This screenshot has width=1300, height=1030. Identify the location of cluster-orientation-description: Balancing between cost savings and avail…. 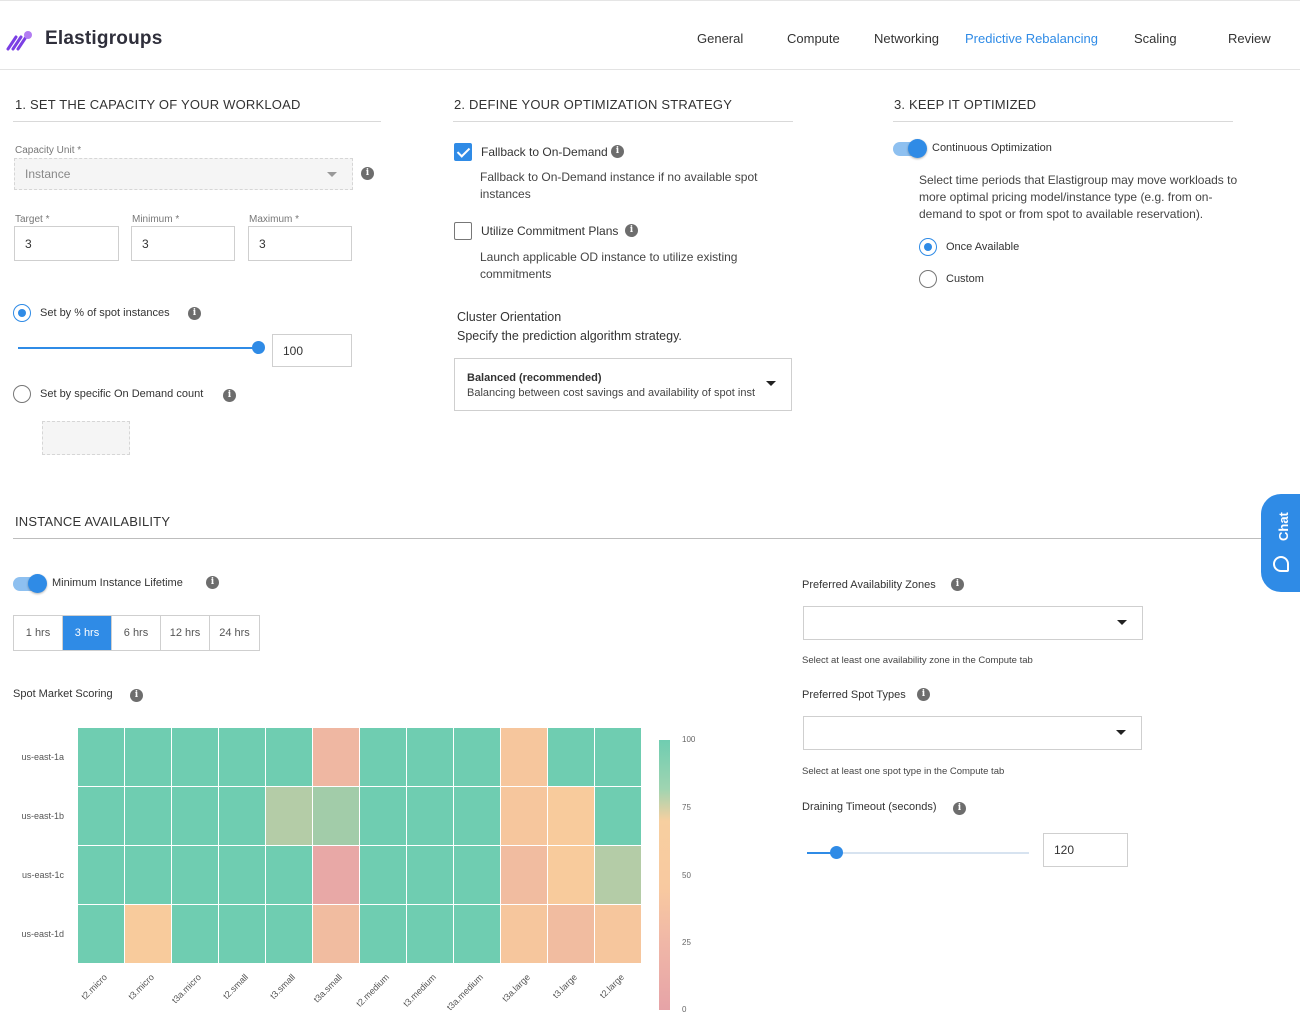
(611, 393).